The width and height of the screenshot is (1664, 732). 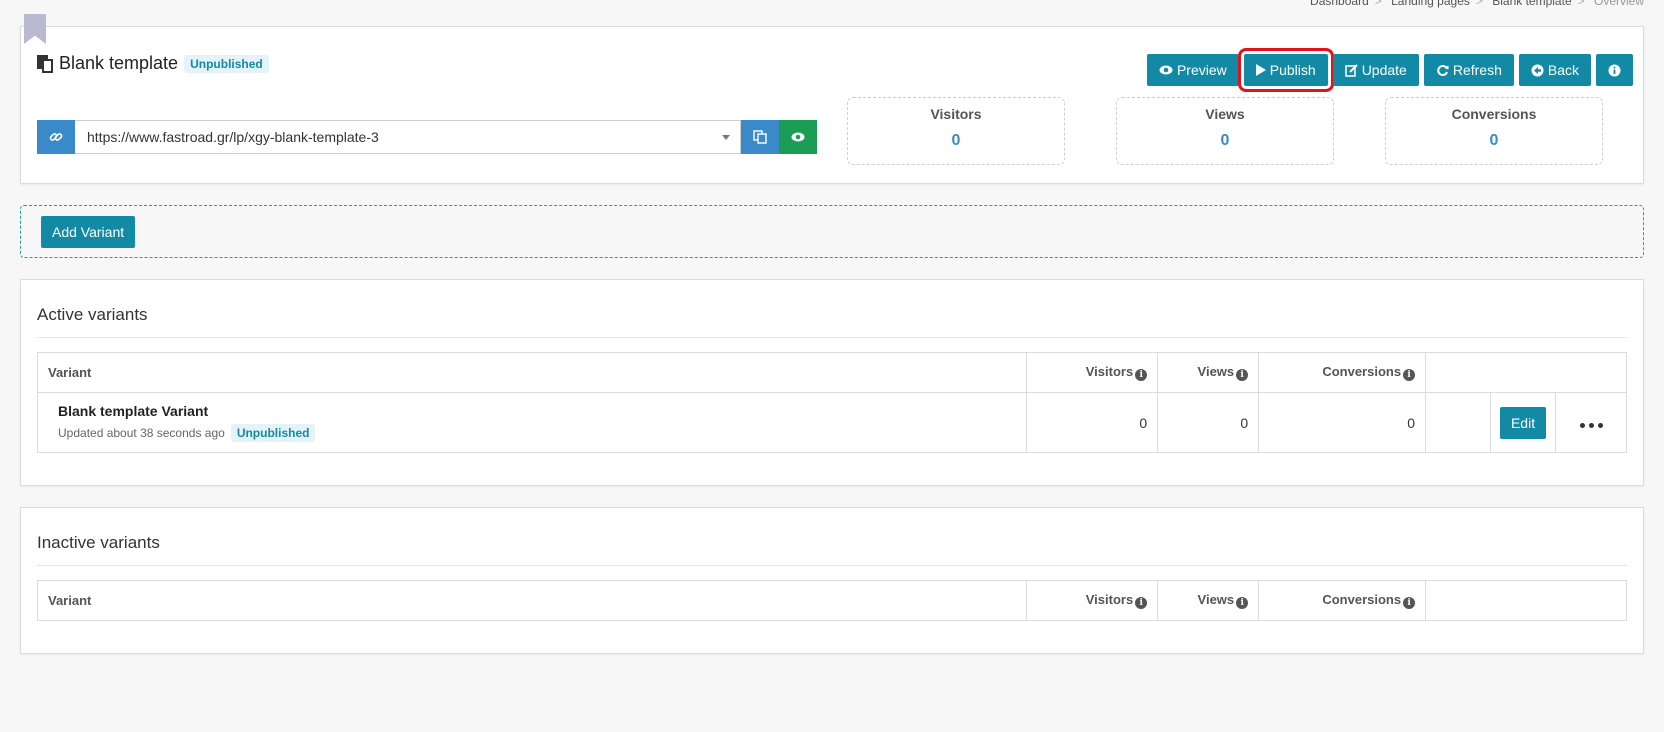 I want to click on conversions-stat: Conversions 0, so click(x=1494, y=131).